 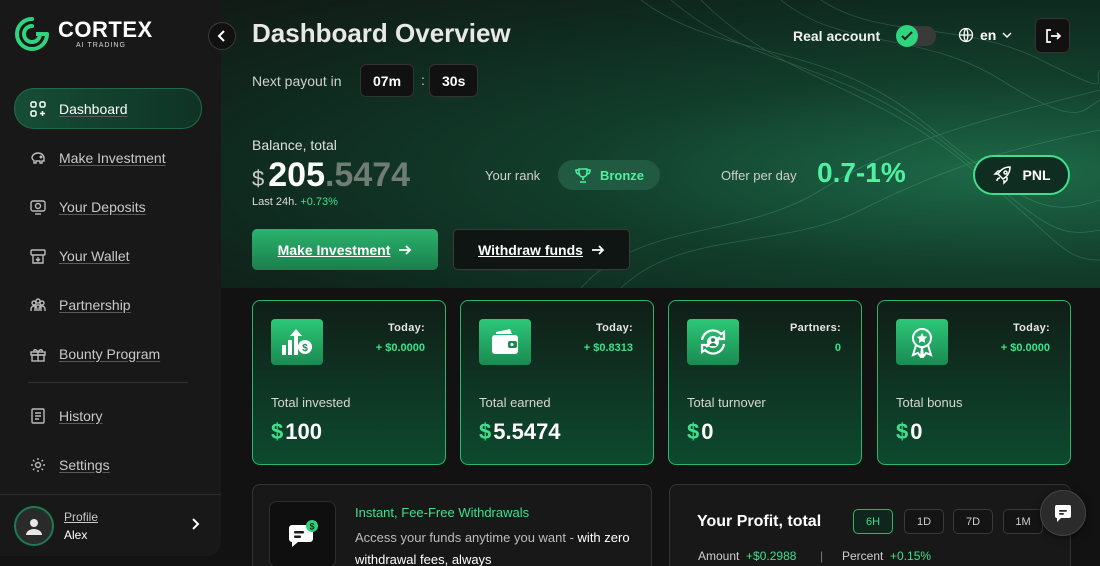 I want to click on logout-button, so click(x=1052, y=35).